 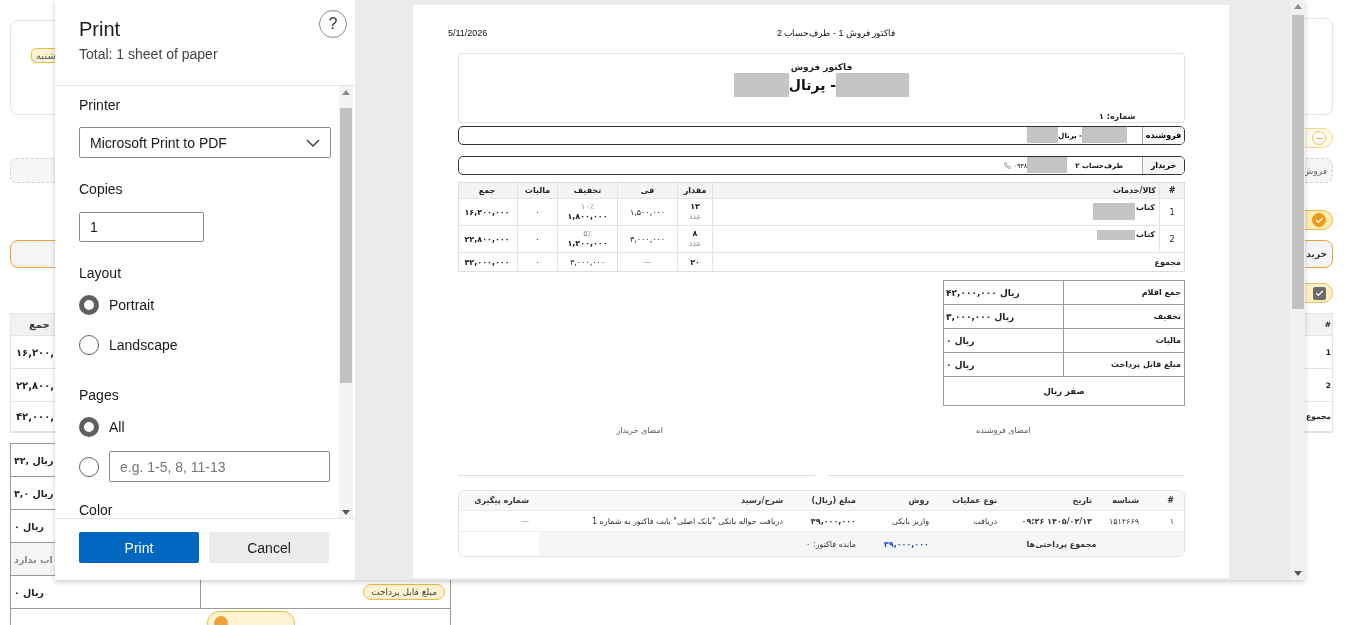 I want to click on total-cell-text: ۴۲,۰۰۰,۰۰۰, so click(x=487, y=262).